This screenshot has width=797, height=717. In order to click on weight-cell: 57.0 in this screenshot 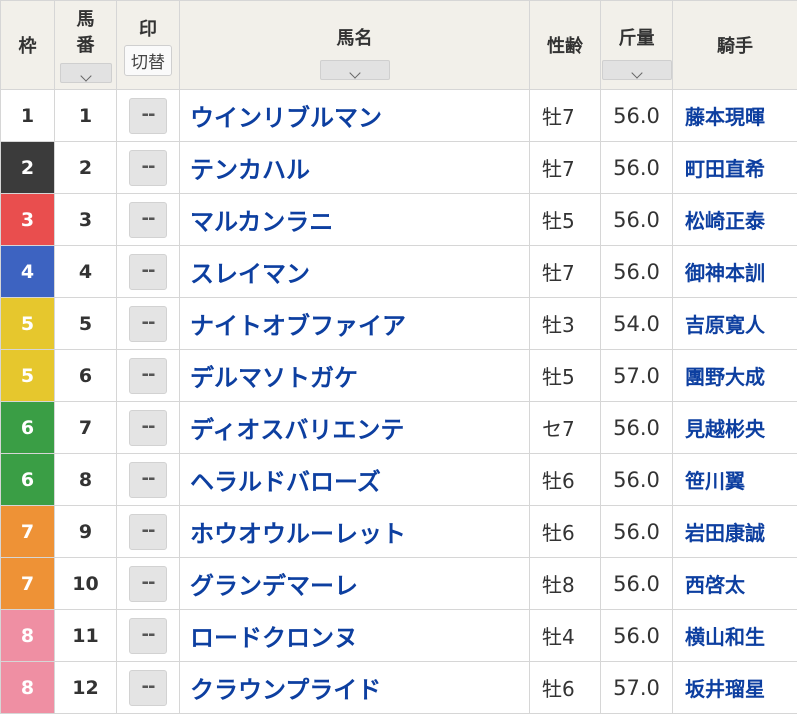, I will do `click(636, 687)`.